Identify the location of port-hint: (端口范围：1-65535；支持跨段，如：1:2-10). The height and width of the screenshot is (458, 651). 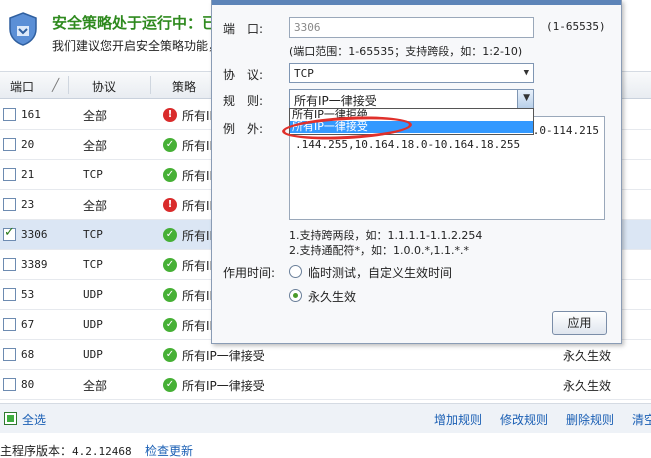
(406, 51).